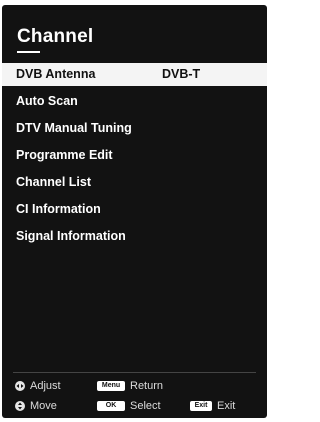 This screenshot has width=320, height=422. I want to click on left-right-adjust-icon, so click(20, 386).